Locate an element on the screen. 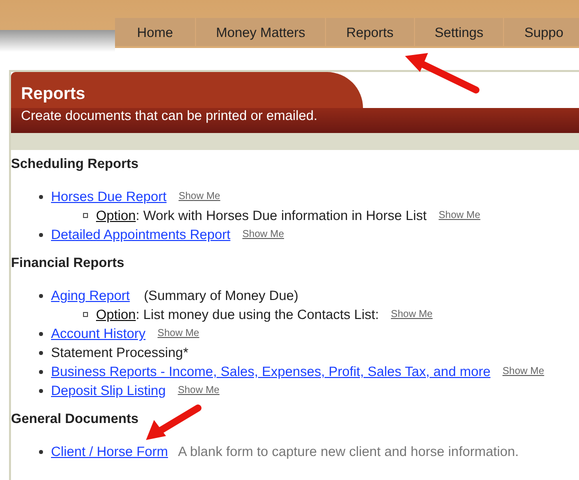  report-link: Aging Report is located at coordinates (90, 295).